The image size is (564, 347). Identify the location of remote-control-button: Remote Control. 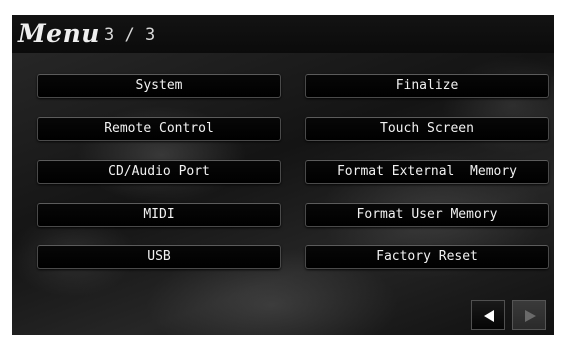
(159, 129).